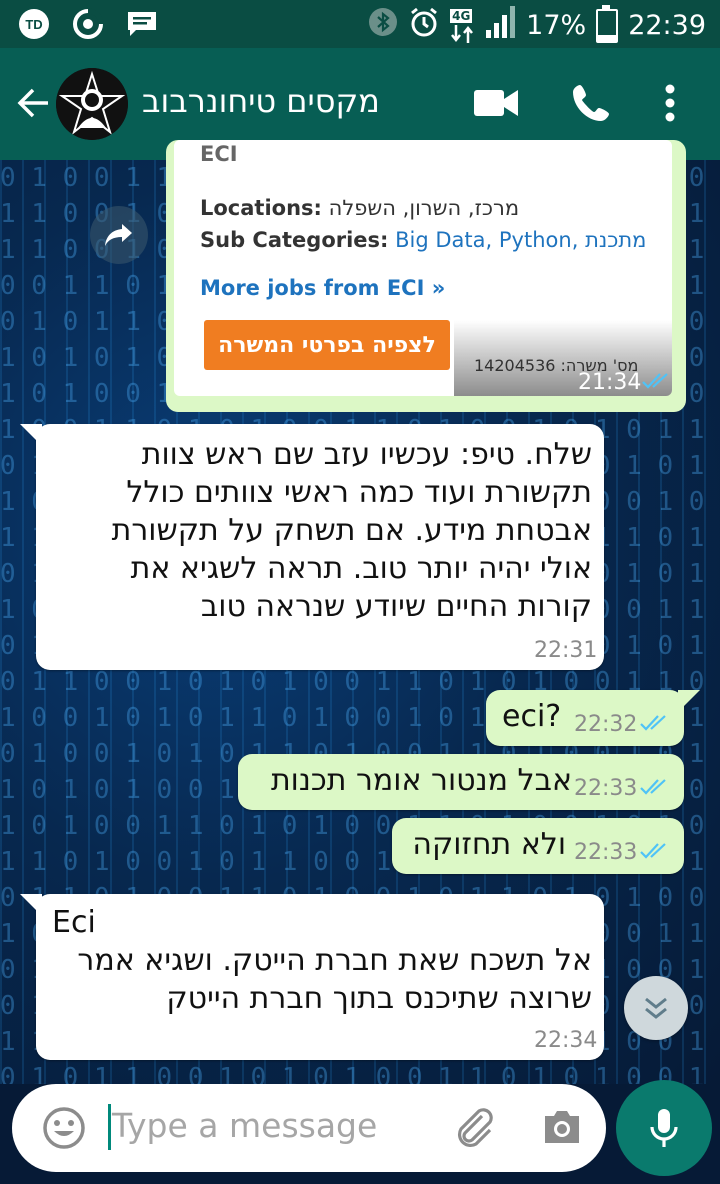  What do you see at coordinates (119, 235) in the screenshot?
I see `forward-icon` at bounding box center [119, 235].